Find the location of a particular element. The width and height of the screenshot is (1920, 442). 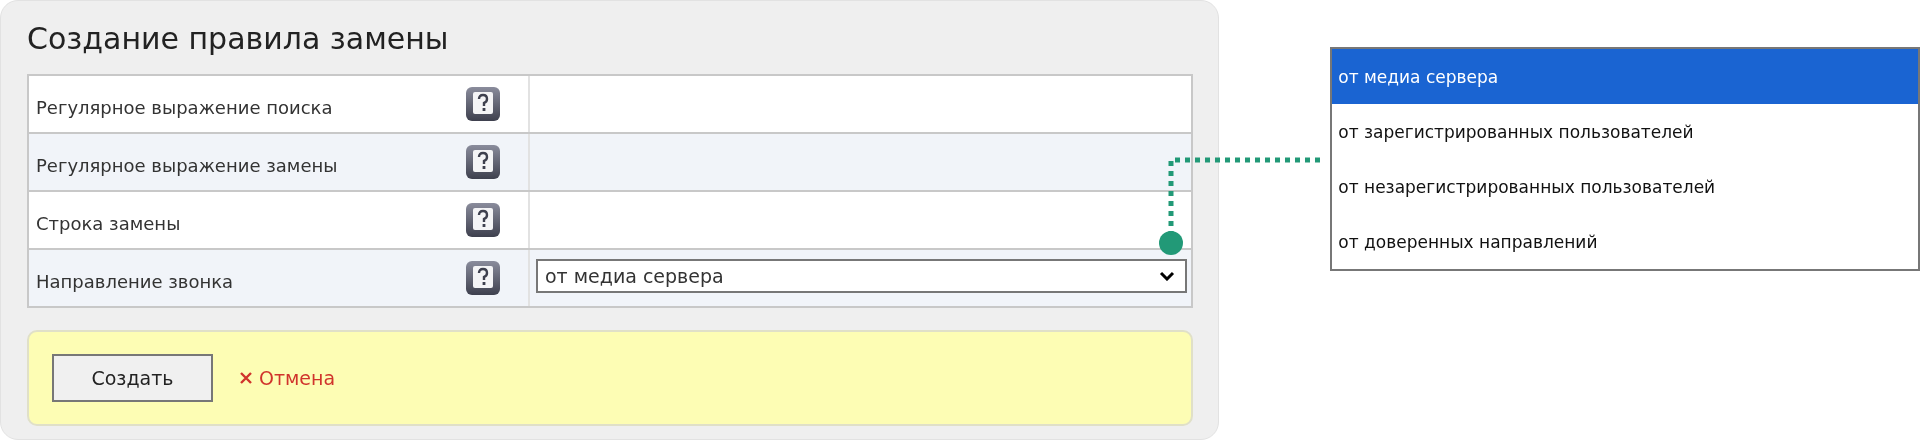

dropdown-option: от доверенных направлений is located at coordinates (1625, 241).